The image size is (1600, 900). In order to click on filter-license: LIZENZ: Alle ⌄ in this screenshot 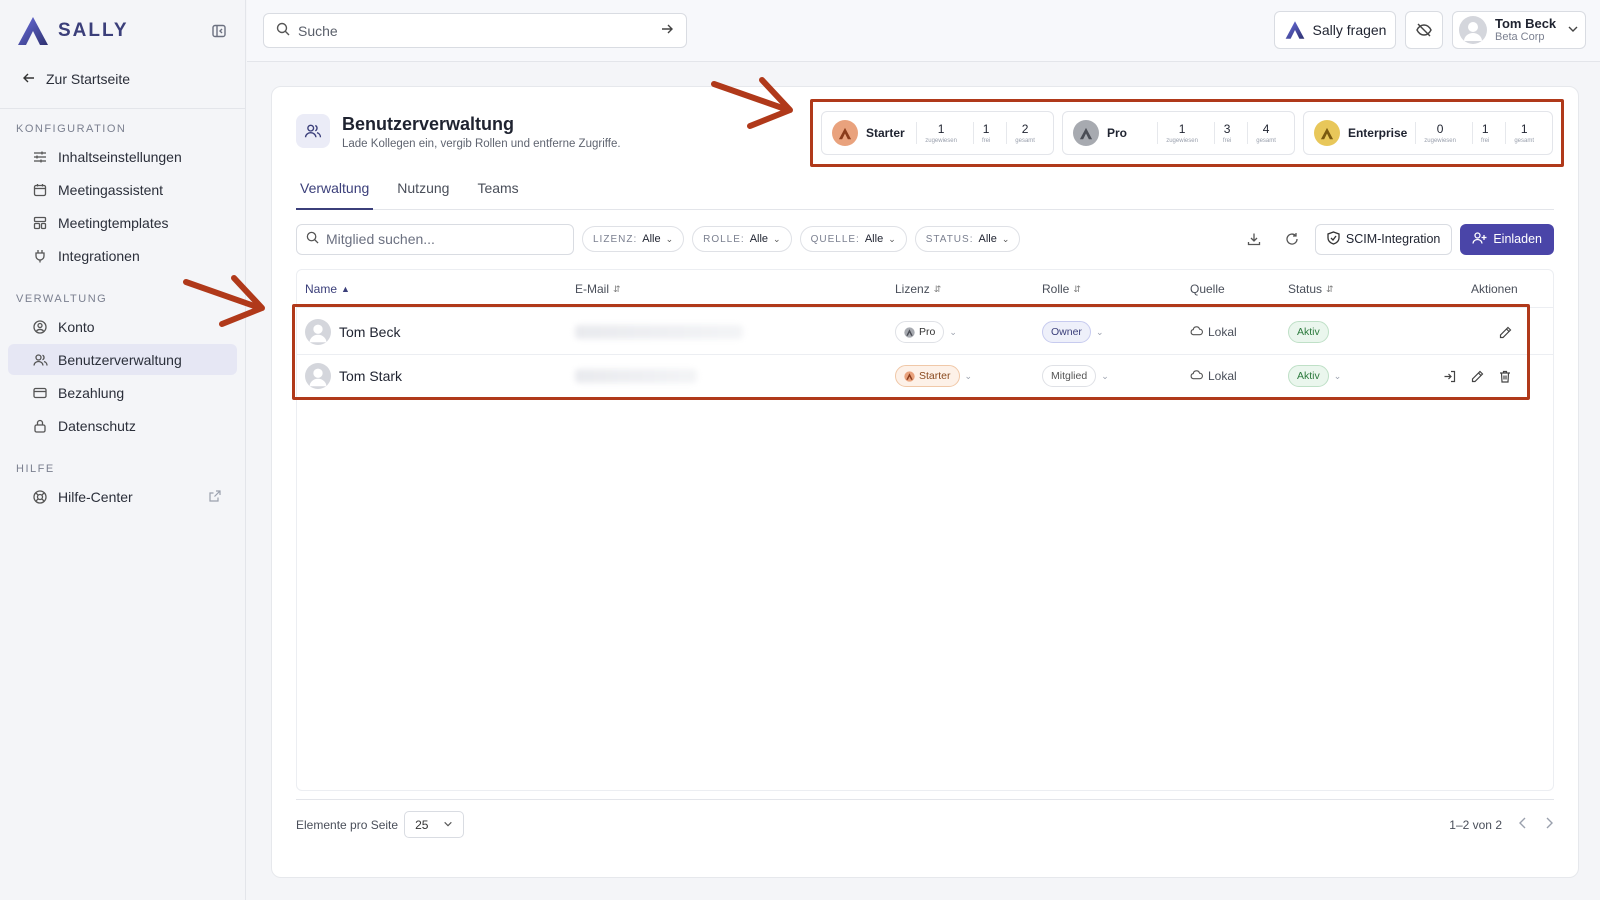, I will do `click(633, 239)`.